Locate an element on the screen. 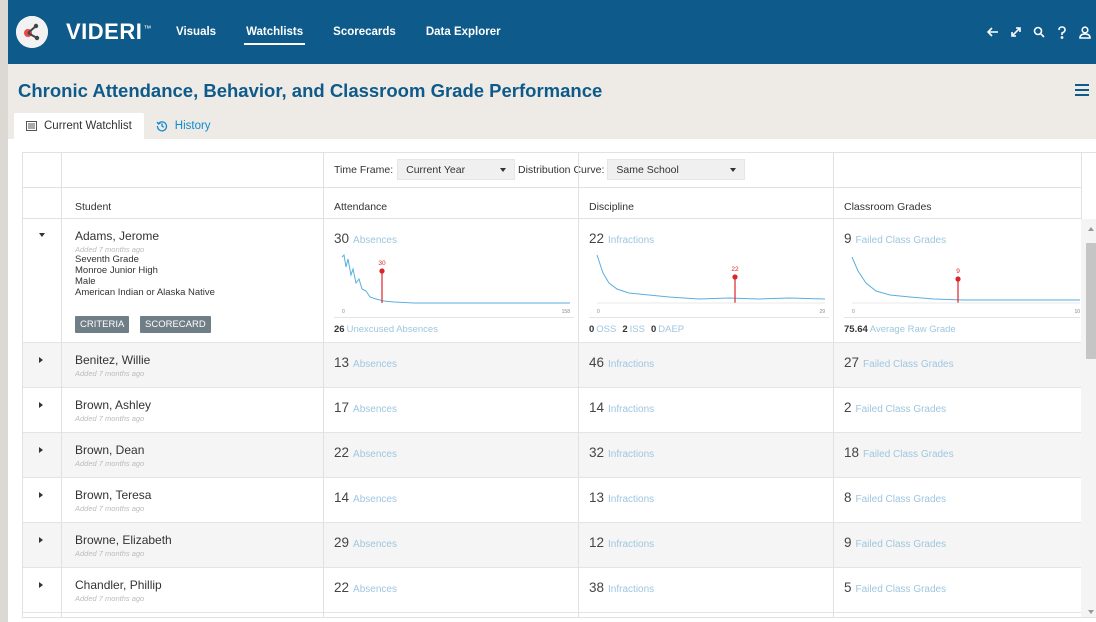 The height and width of the screenshot is (622, 1096). time-frame-select: Current Year is located at coordinates (456, 169).